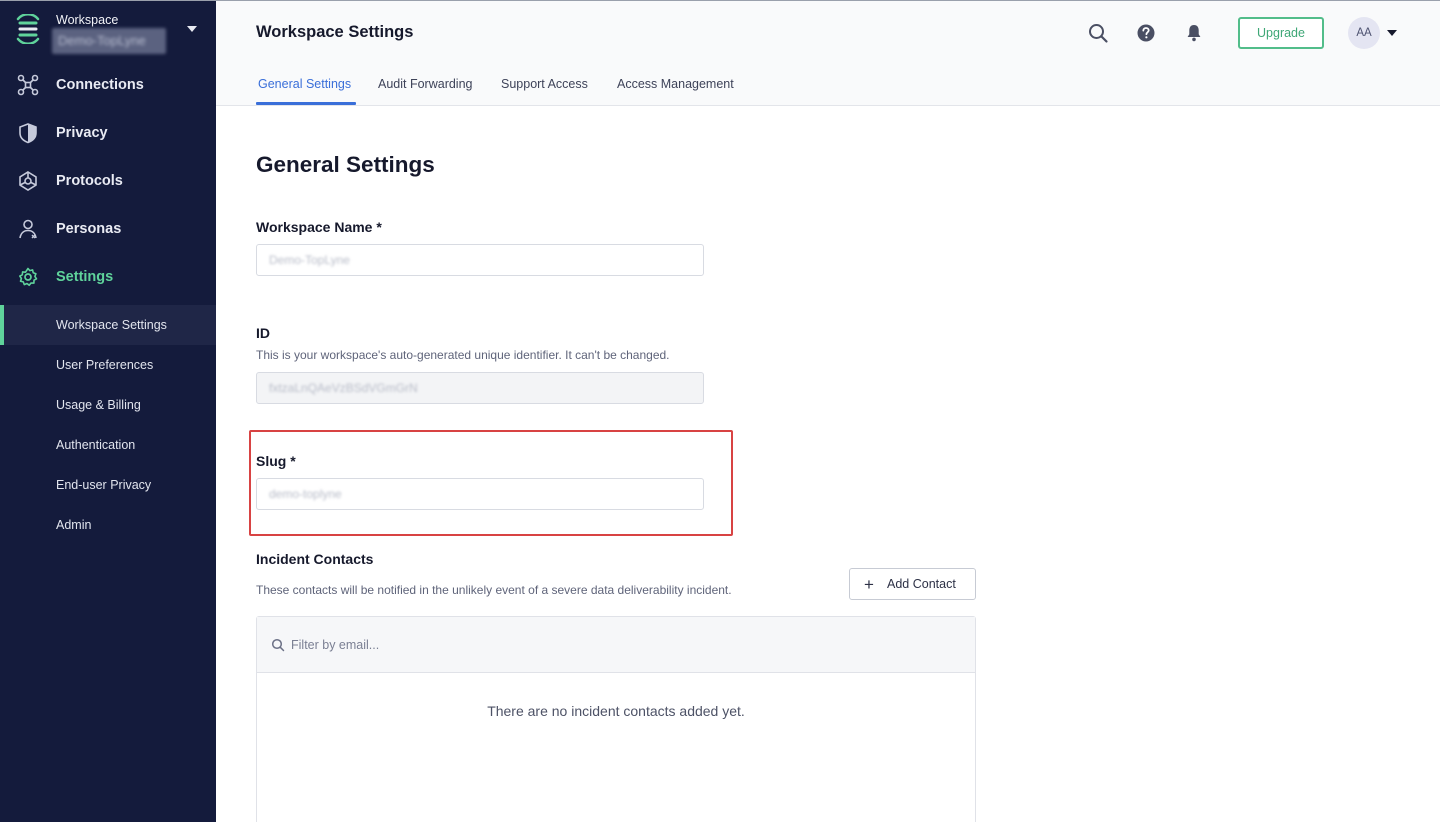 The height and width of the screenshot is (822, 1440). What do you see at coordinates (544, 84) in the screenshot?
I see `tab-support-access: Support Access` at bounding box center [544, 84].